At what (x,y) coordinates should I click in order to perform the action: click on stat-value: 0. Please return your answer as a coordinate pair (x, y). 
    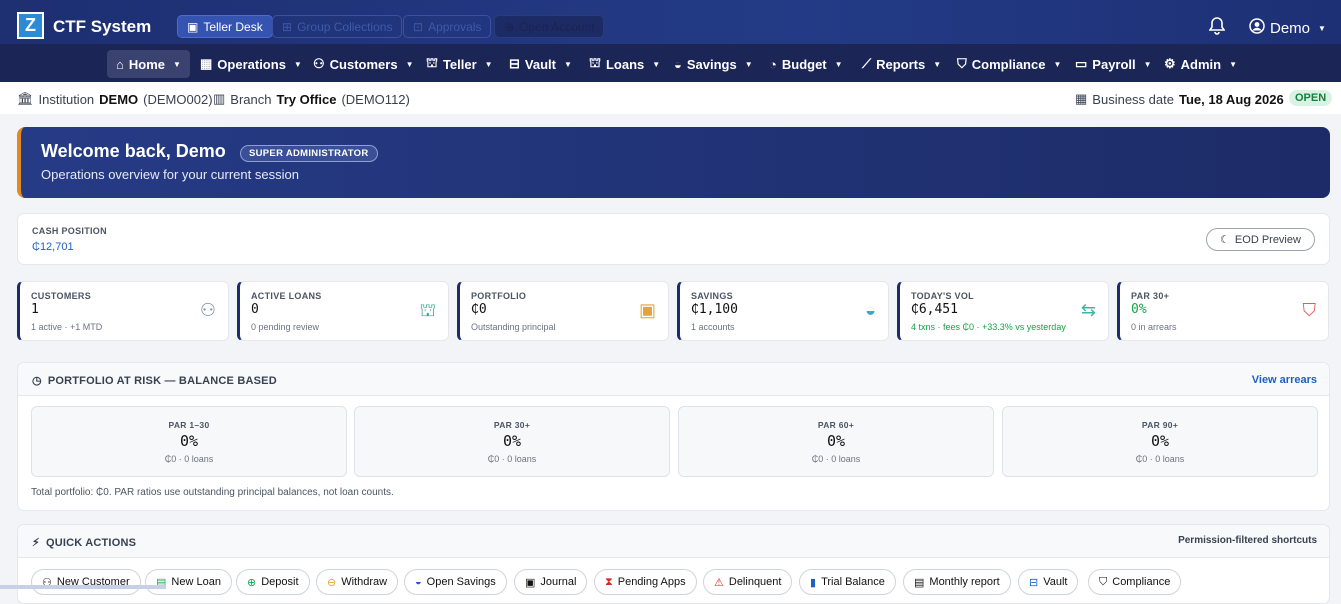
    Looking at the image, I should click on (255, 309).